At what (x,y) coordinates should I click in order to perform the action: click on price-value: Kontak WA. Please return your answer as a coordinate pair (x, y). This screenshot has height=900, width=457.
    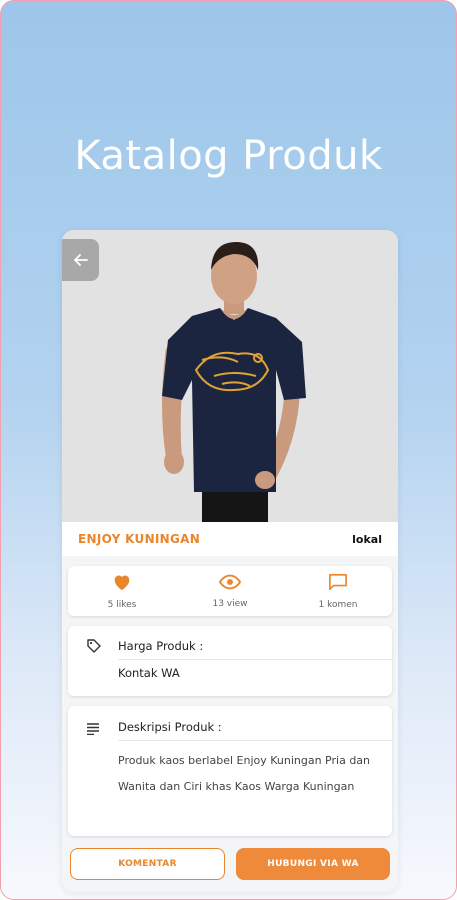
    Looking at the image, I should click on (149, 673).